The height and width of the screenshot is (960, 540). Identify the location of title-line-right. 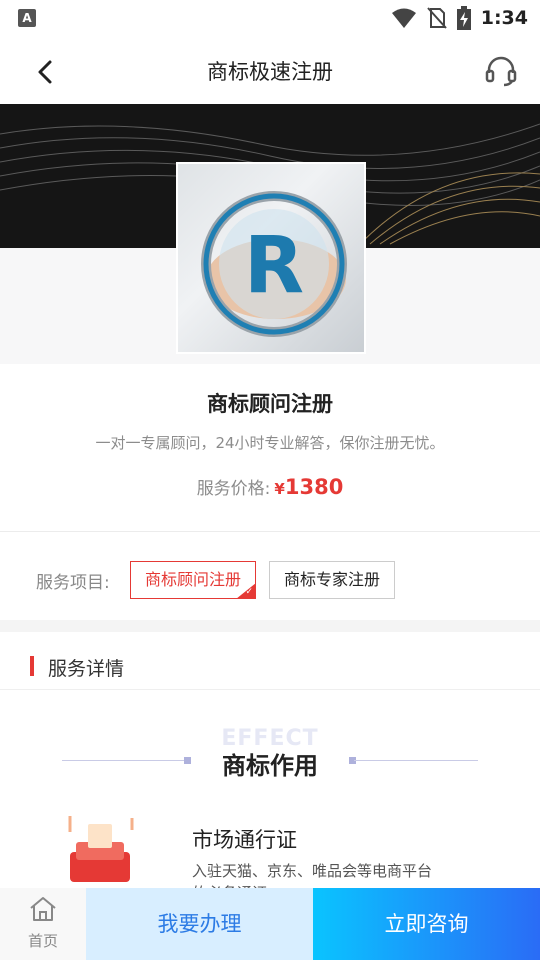
(416, 760).